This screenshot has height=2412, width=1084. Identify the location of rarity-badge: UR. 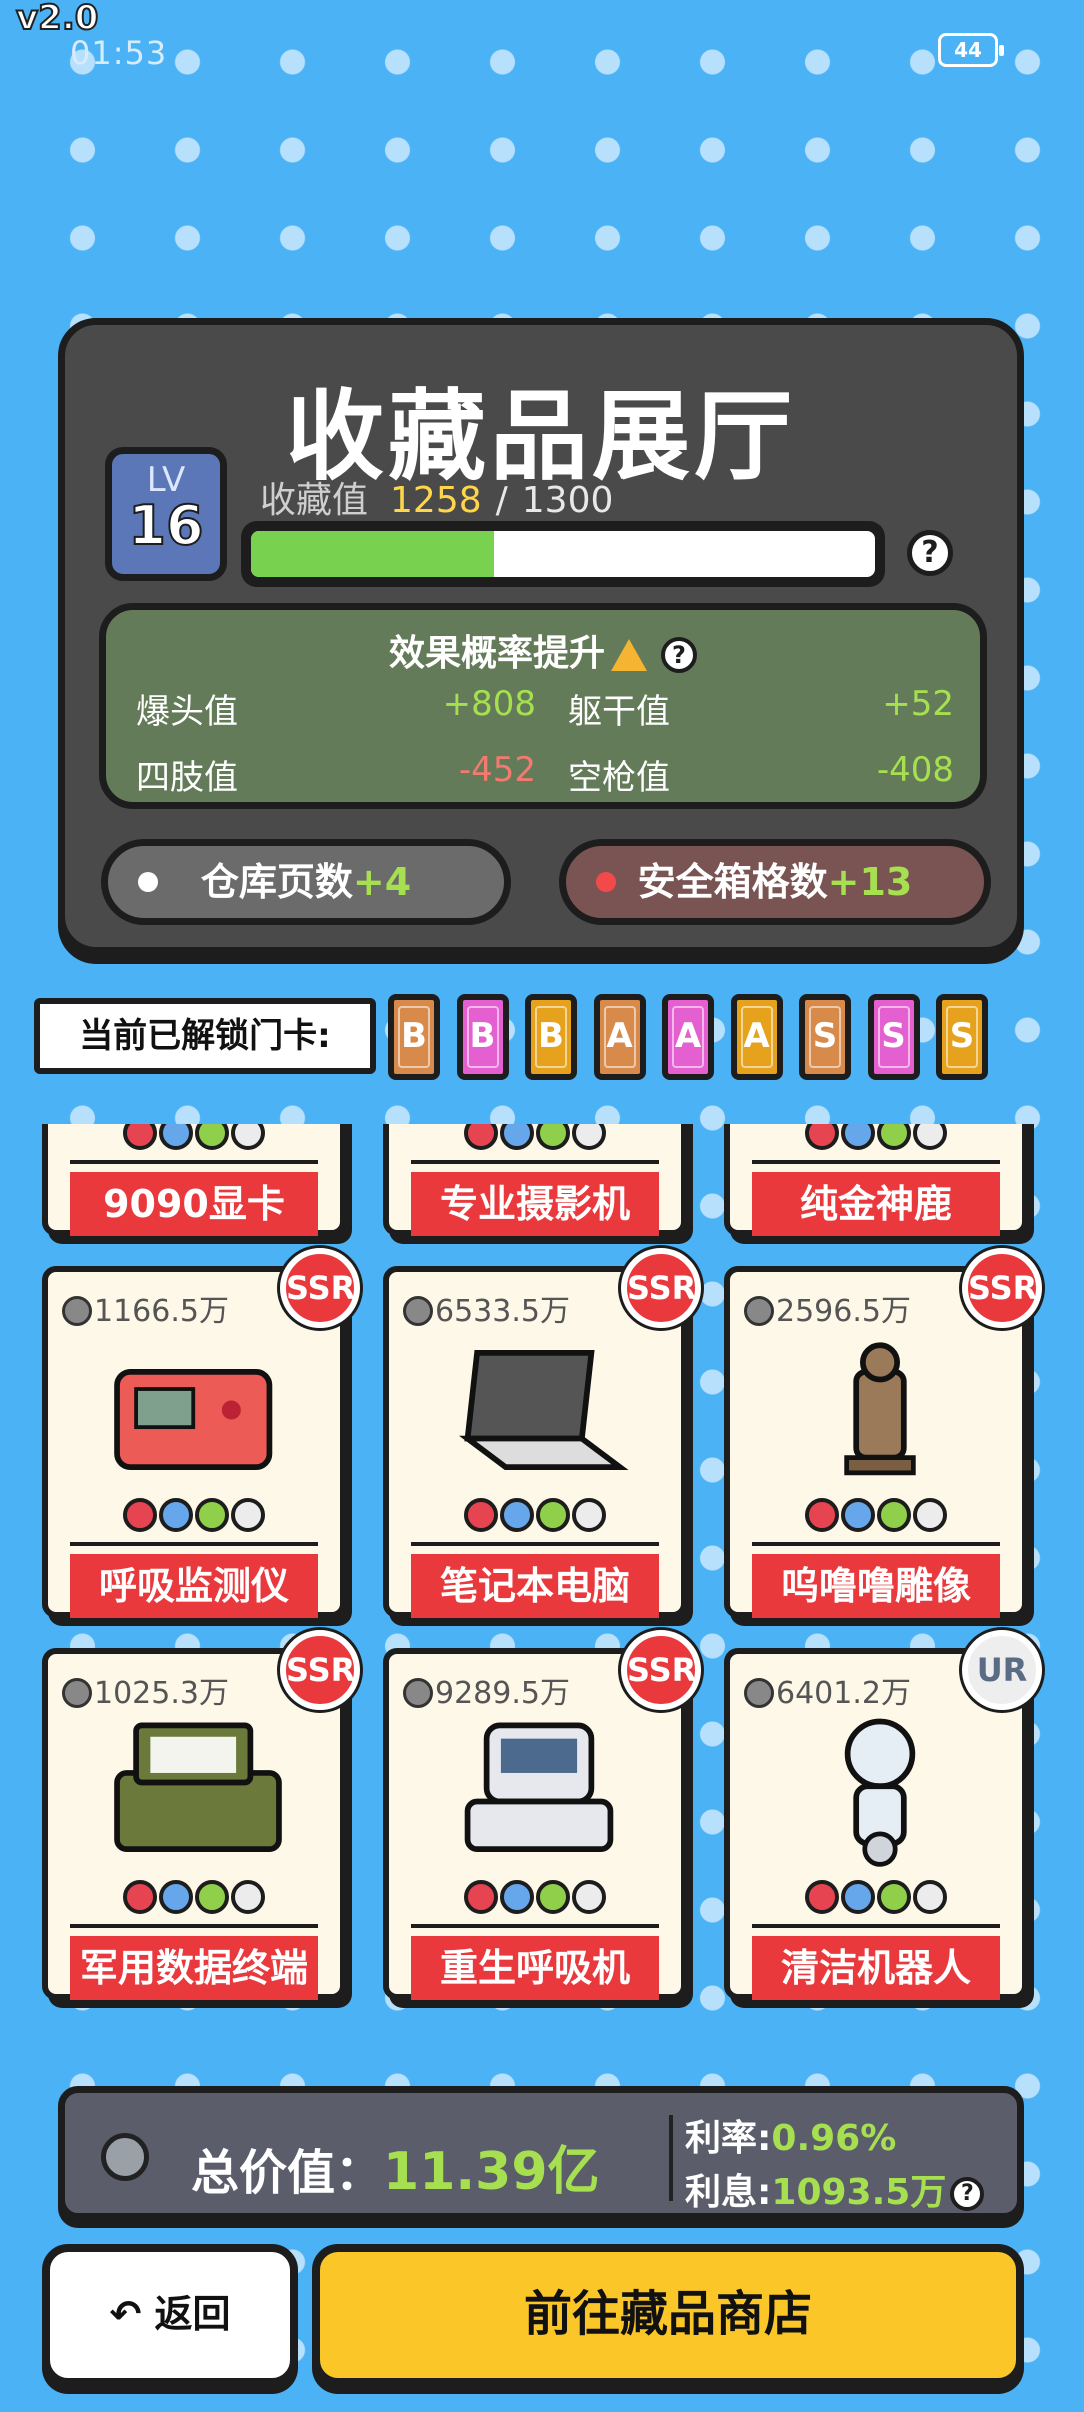
(1002, 1670).